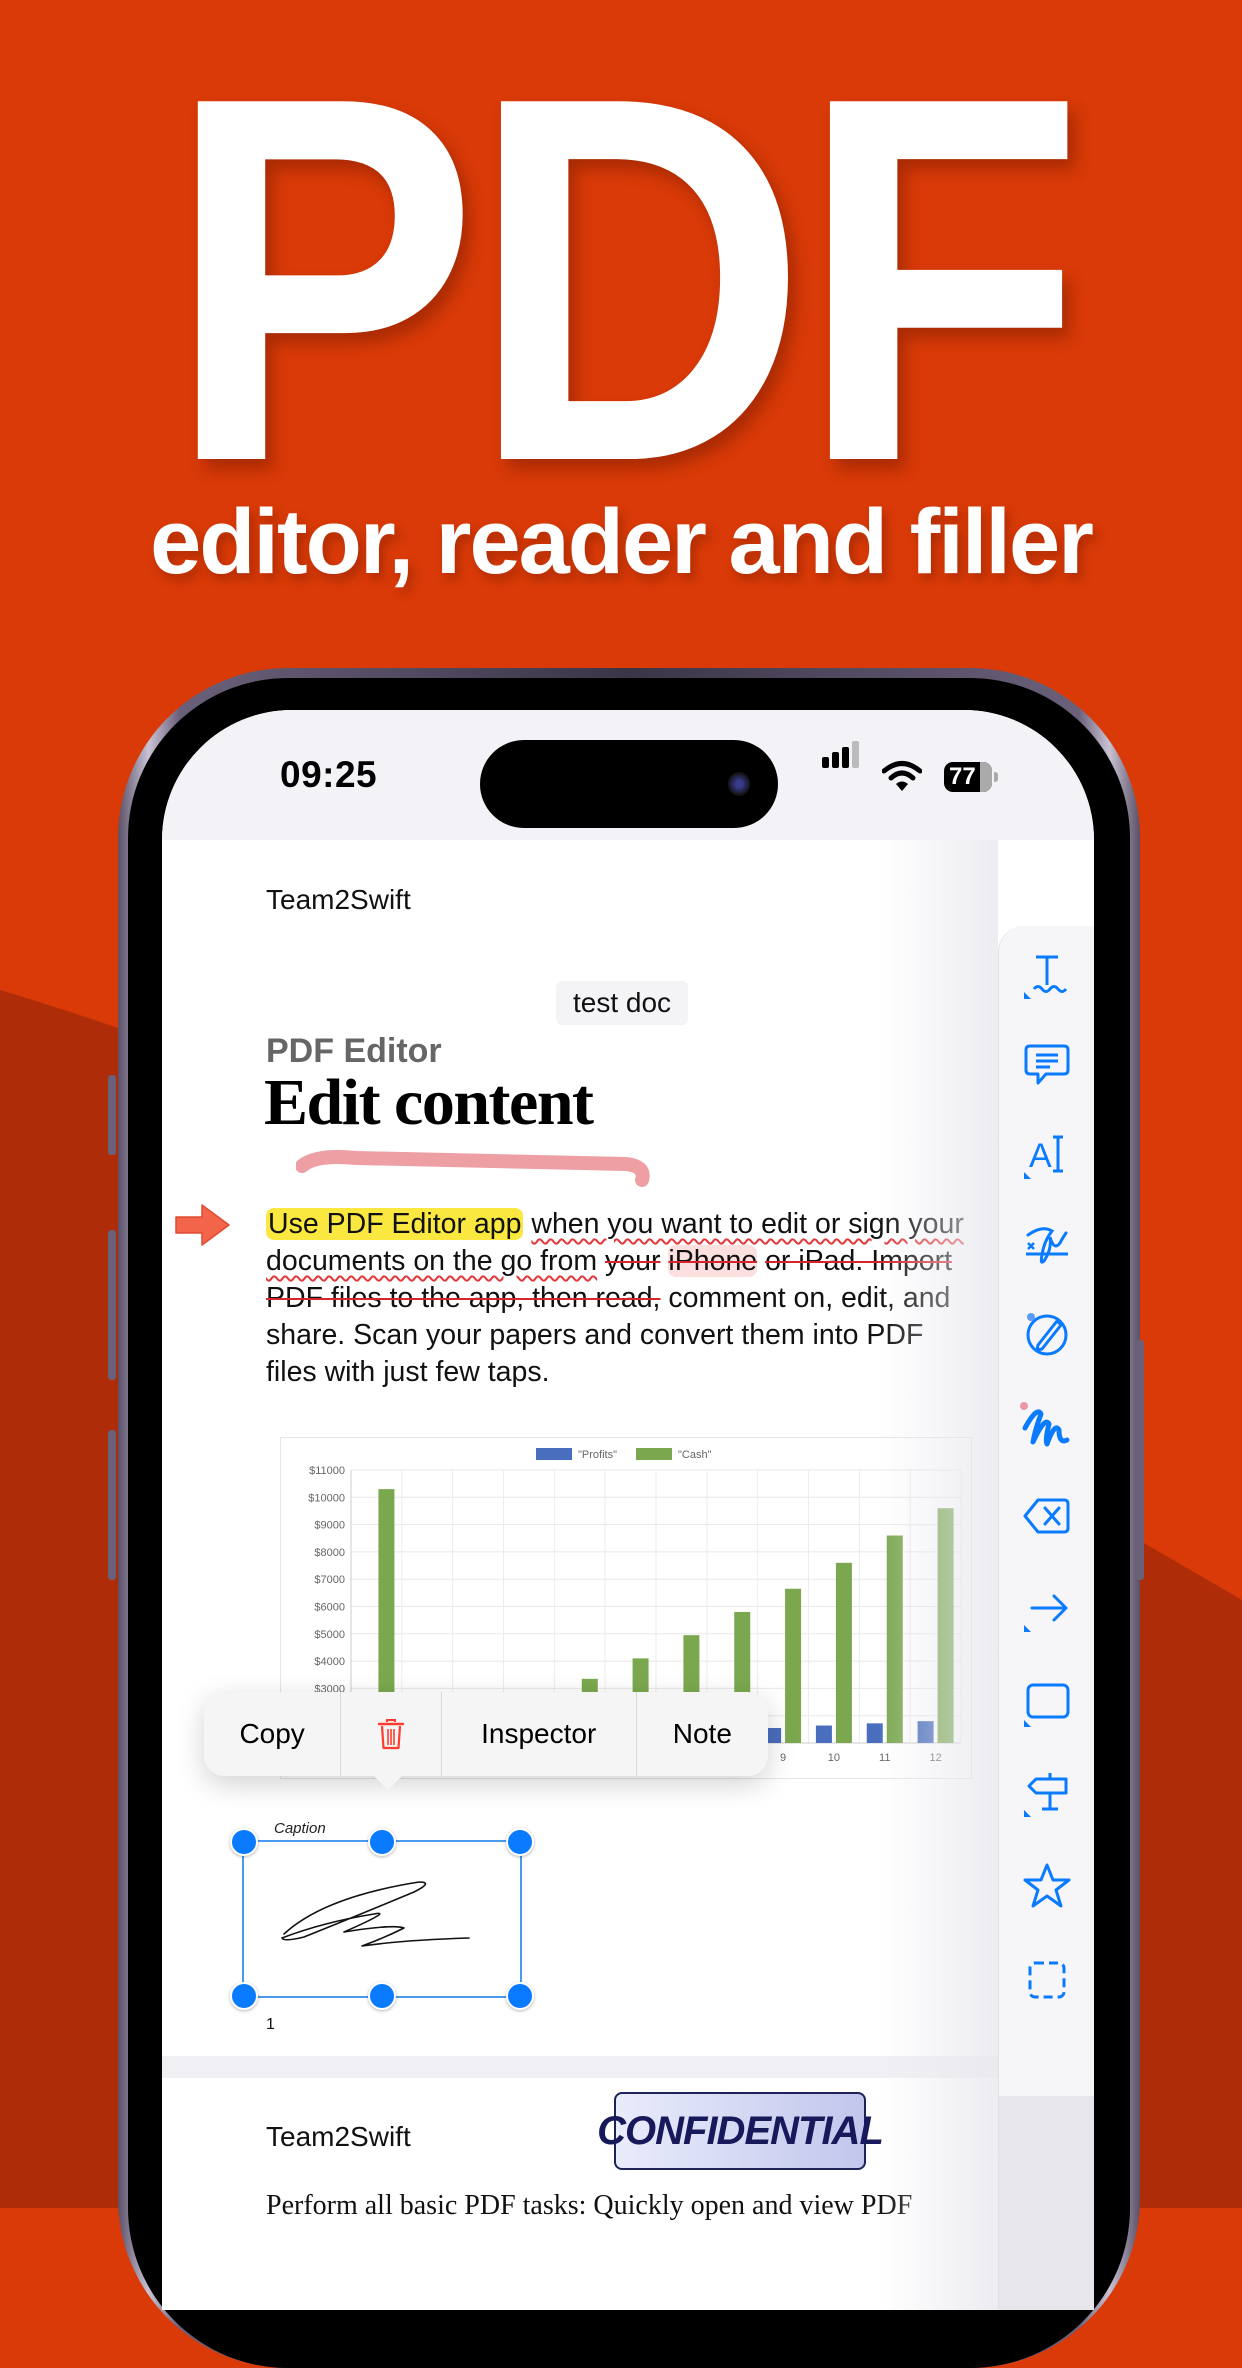 Image resolution: width=1242 pixels, height=2368 pixels. I want to click on favorites-tool, so click(1047, 1886).